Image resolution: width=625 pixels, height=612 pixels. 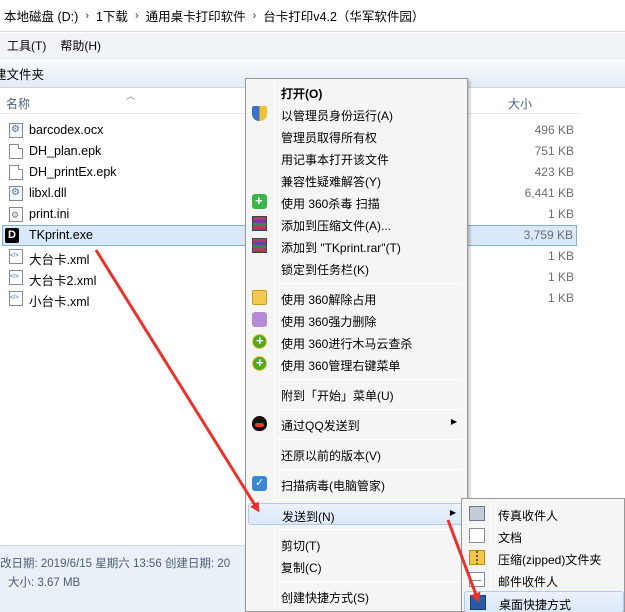 What do you see at coordinates (115, 564) in the screenshot?
I see `details-dates: 改日期: 2019/6/15 星期六 13:56 创建日期: 20` at bounding box center [115, 564].